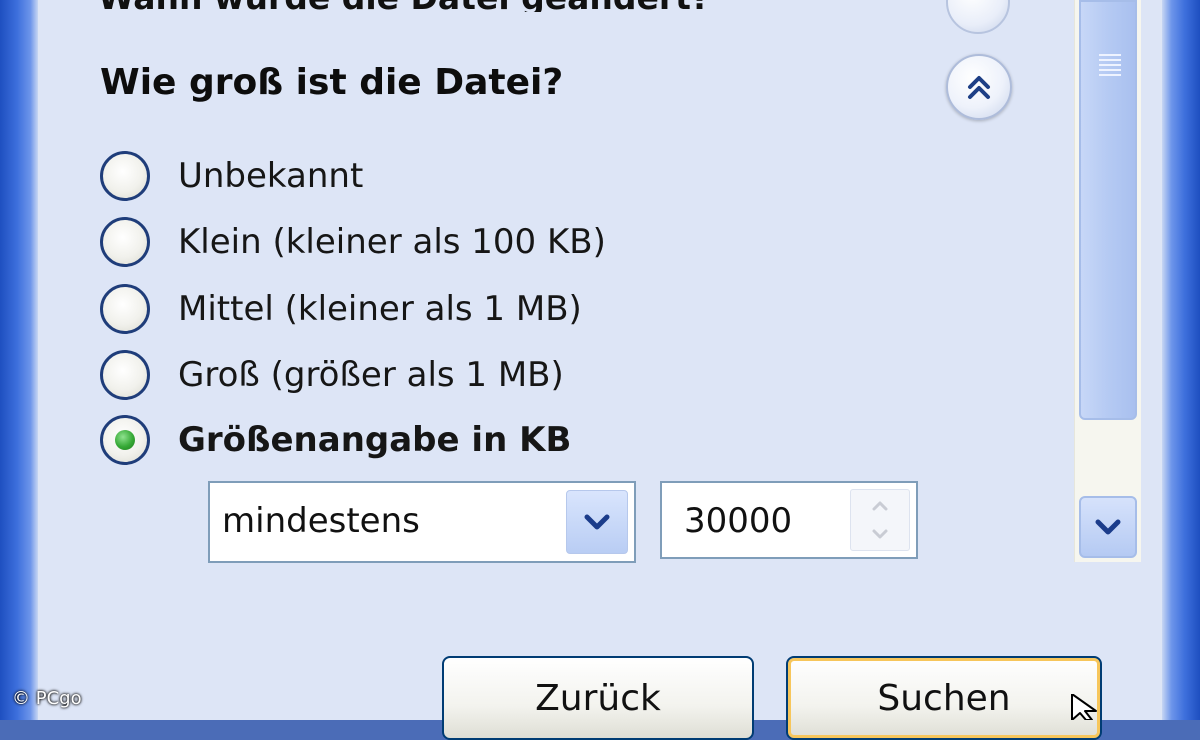  I want to click on watermark: © PCgo, so click(47, 698).